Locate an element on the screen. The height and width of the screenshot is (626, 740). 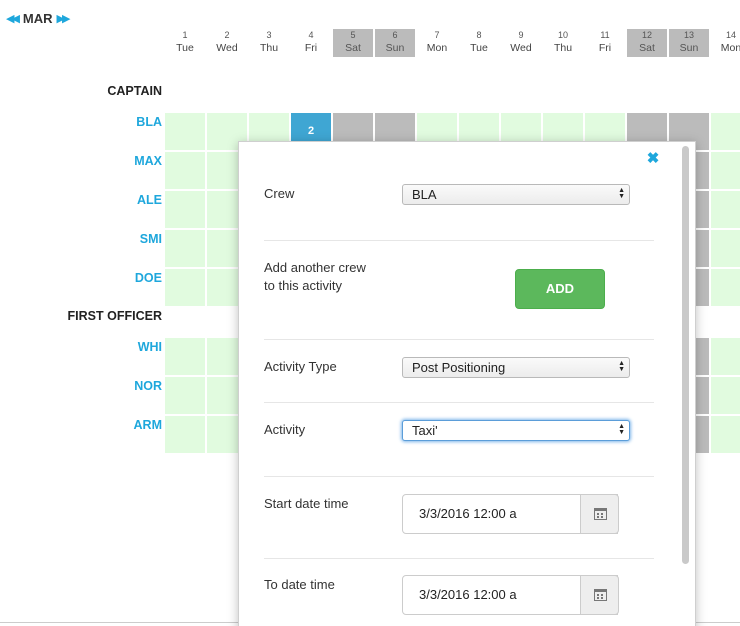
day-number: 2 is located at coordinates (227, 35).